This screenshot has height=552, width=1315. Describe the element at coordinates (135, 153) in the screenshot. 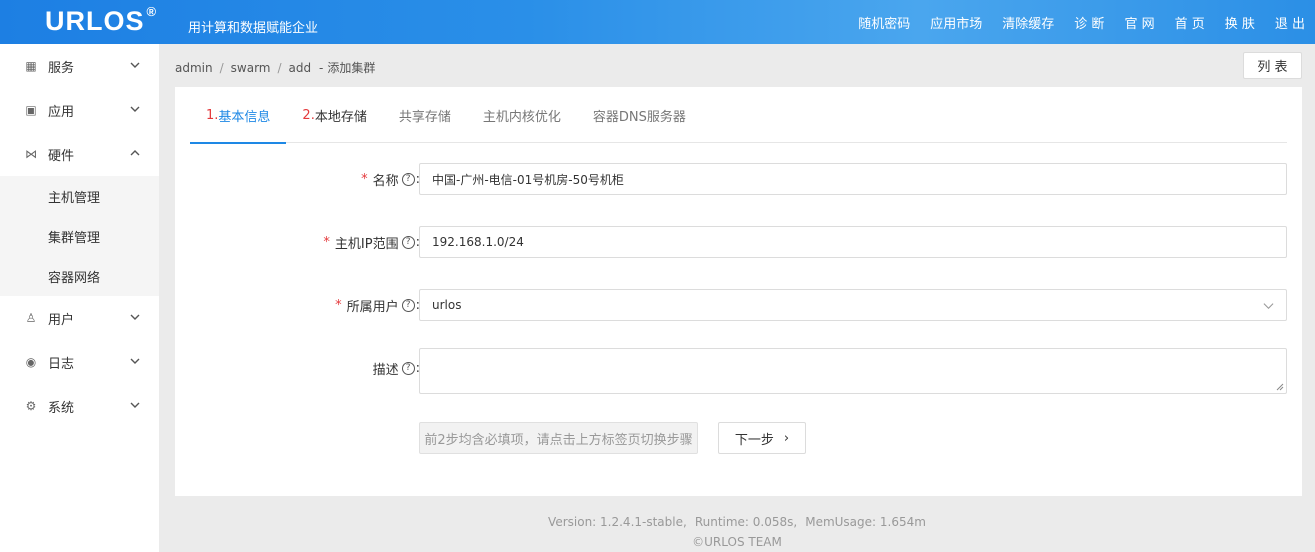

I see `chevron-up-icon` at that location.